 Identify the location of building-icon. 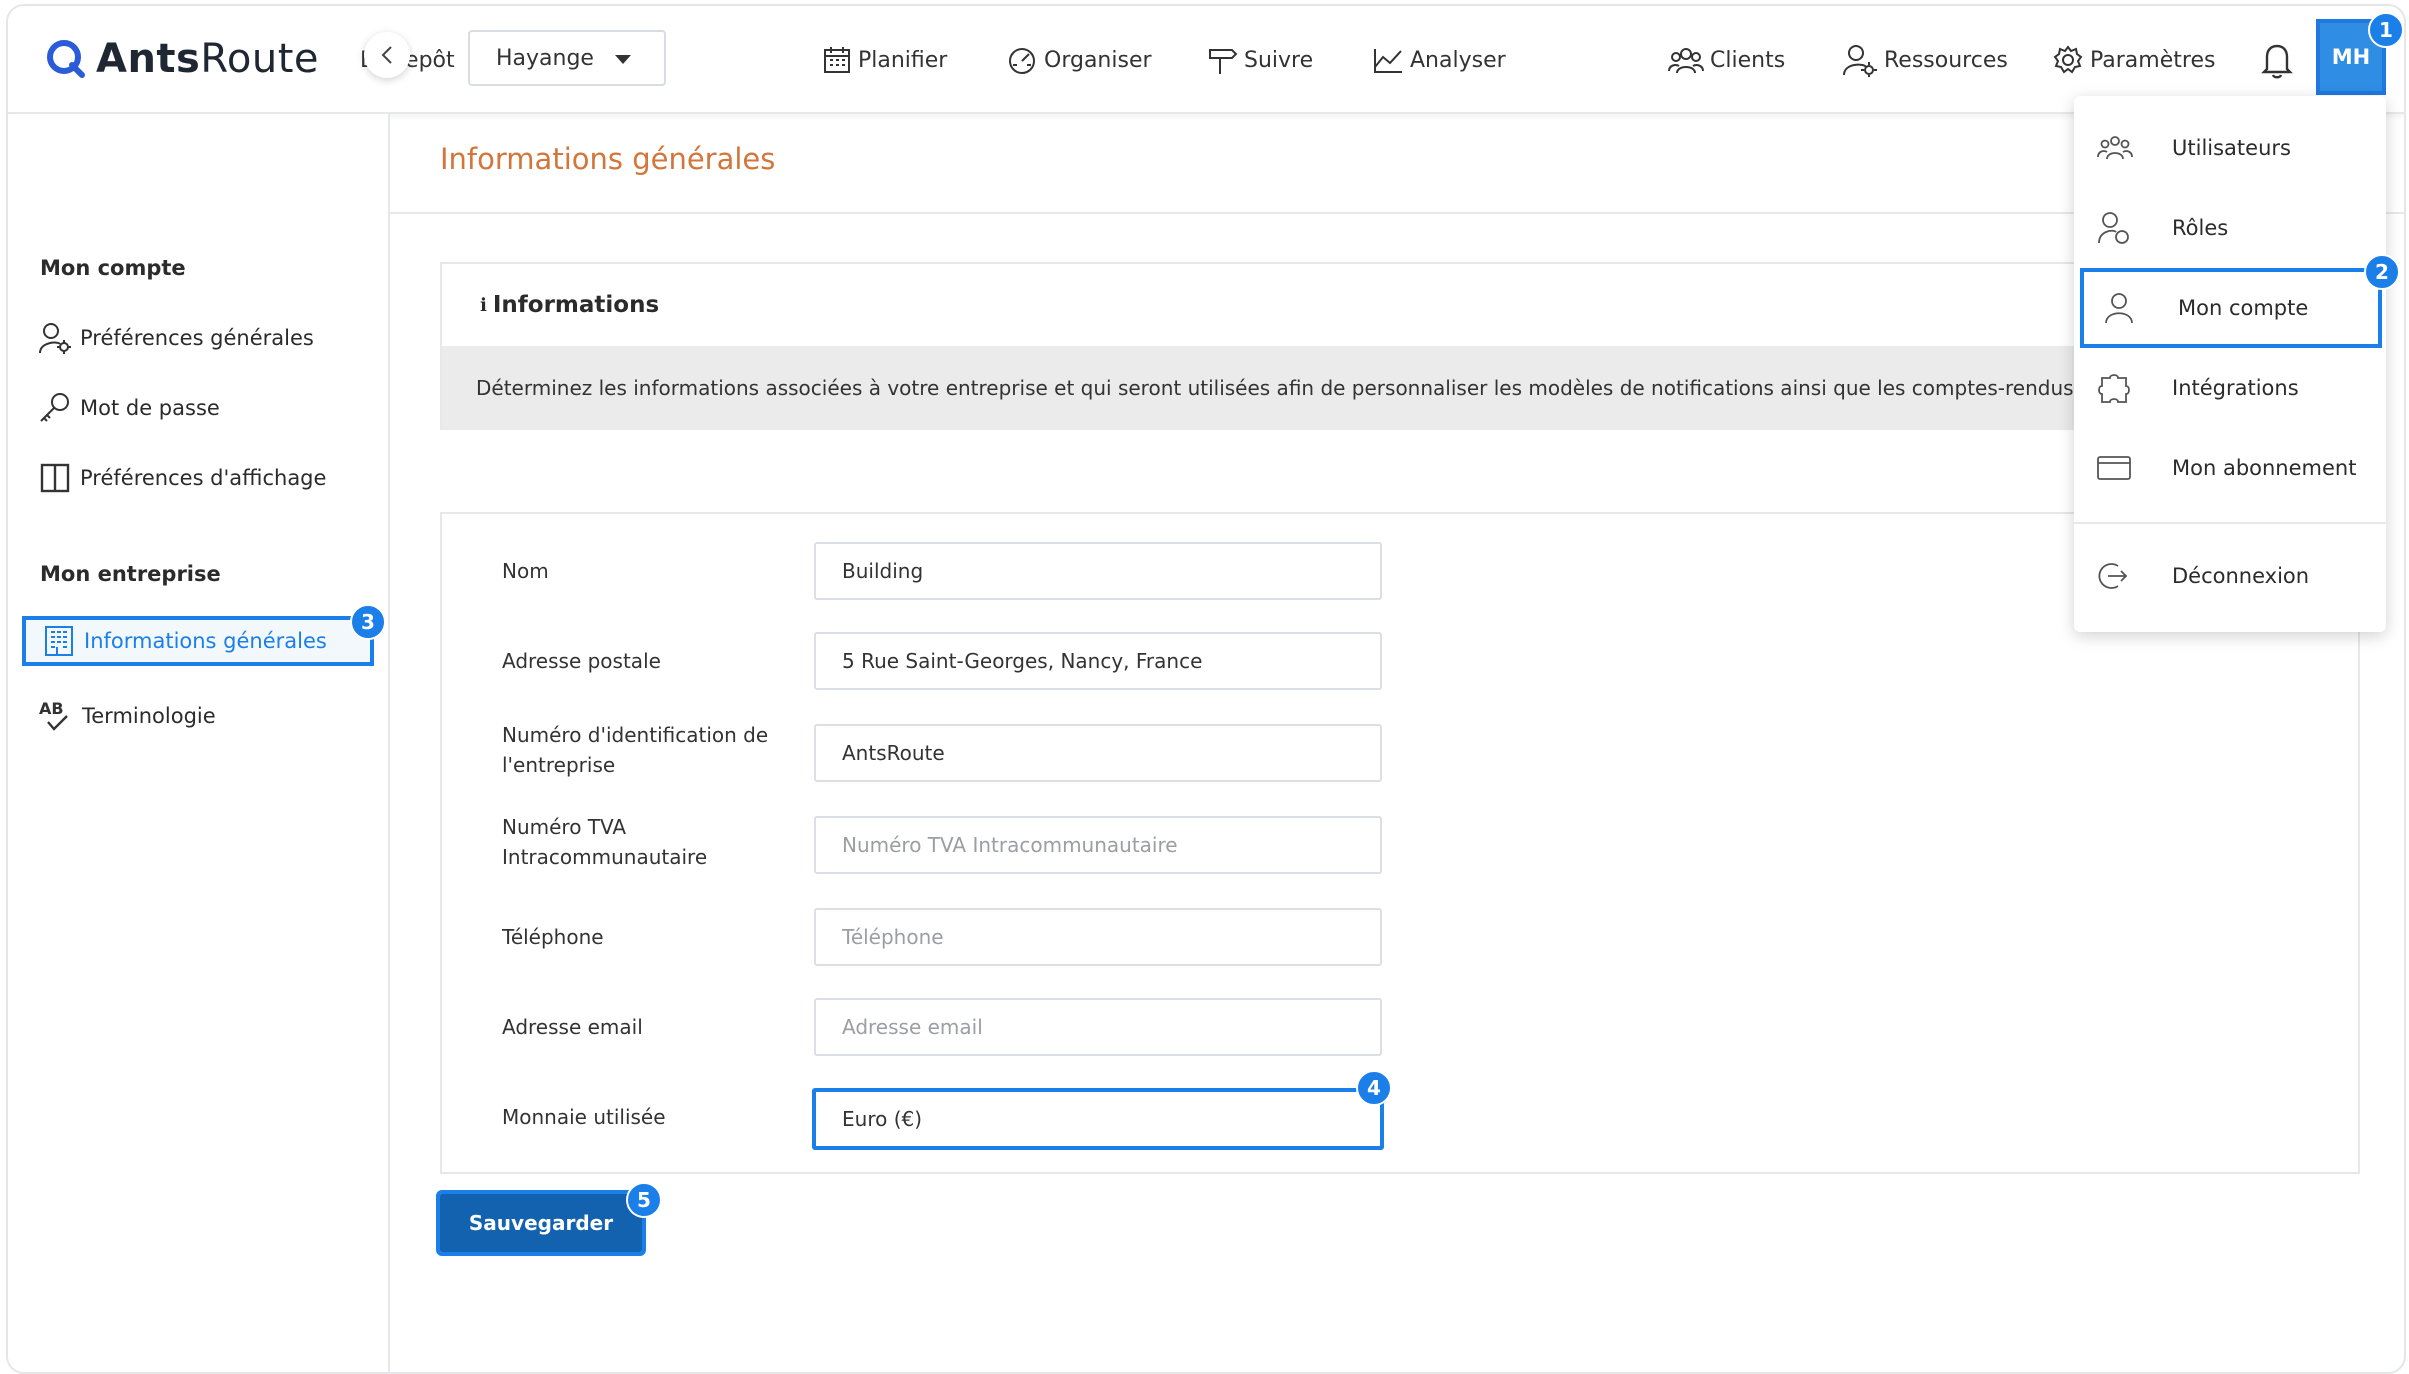
(59, 641).